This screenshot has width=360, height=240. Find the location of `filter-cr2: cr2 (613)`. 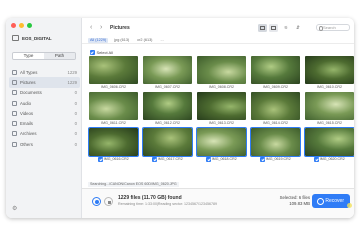

filter-cr2: cr2 (613) is located at coordinates (144, 40).